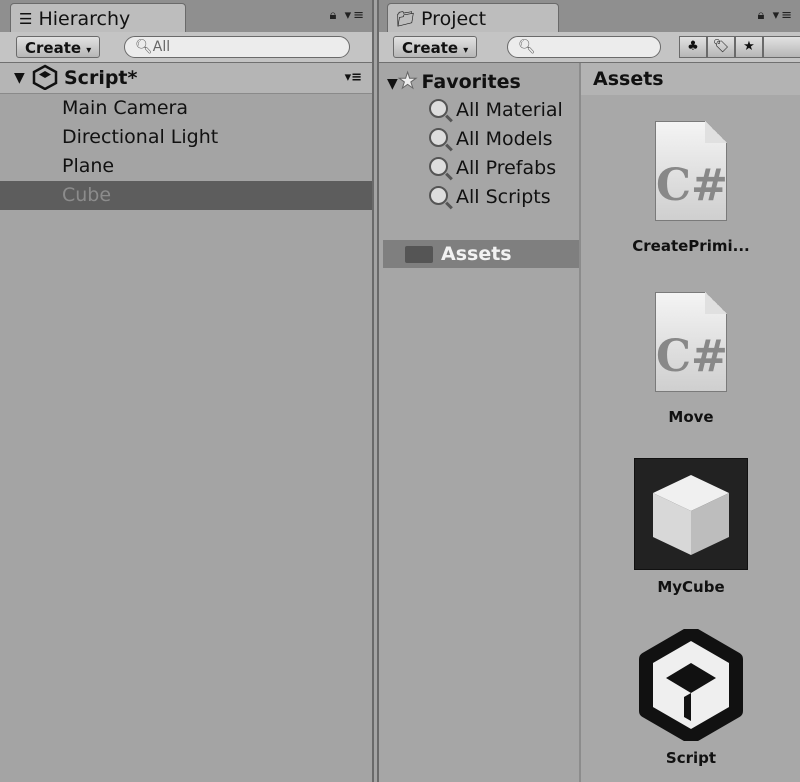  I want to click on favorite-all-material: All Material, so click(496, 110).